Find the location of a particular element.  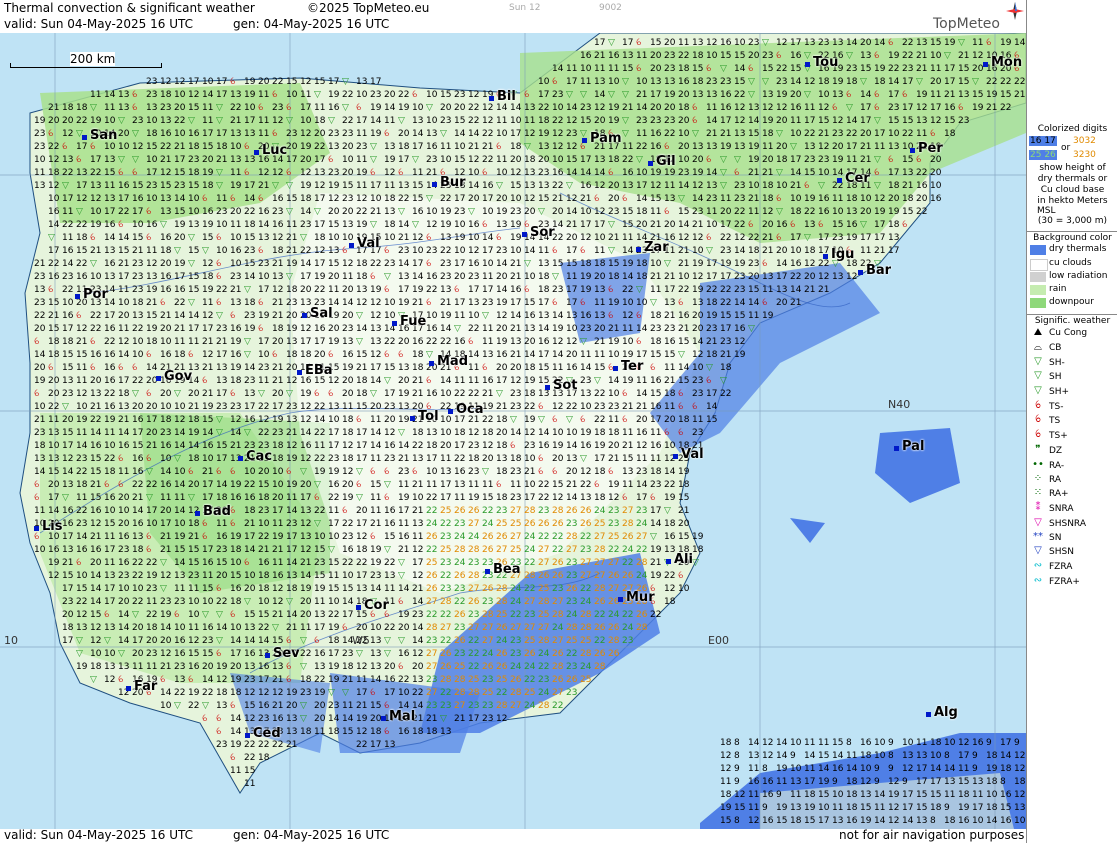

city-label: Cer is located at coordinates (853, 178).